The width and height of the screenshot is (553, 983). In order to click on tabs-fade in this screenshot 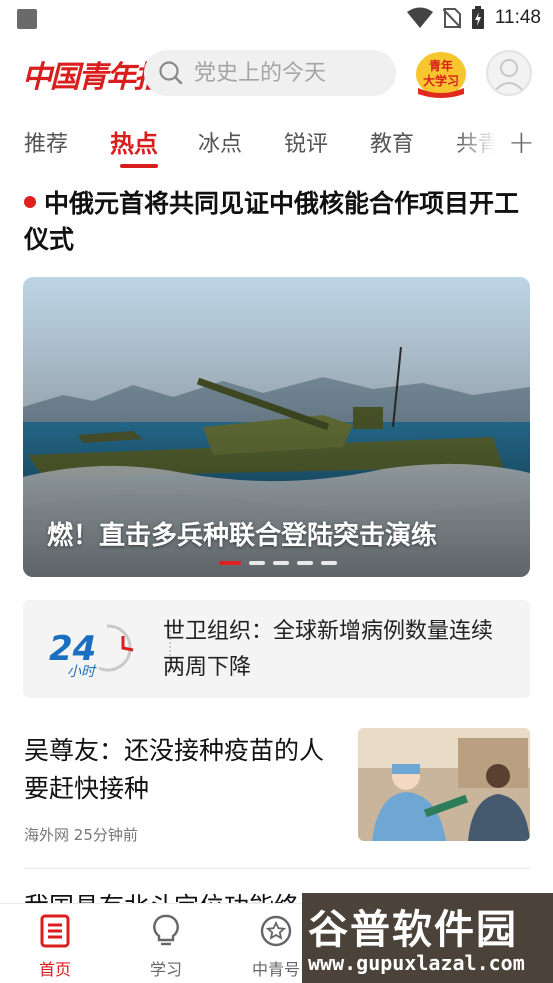, I will do `click(477, 146)`.